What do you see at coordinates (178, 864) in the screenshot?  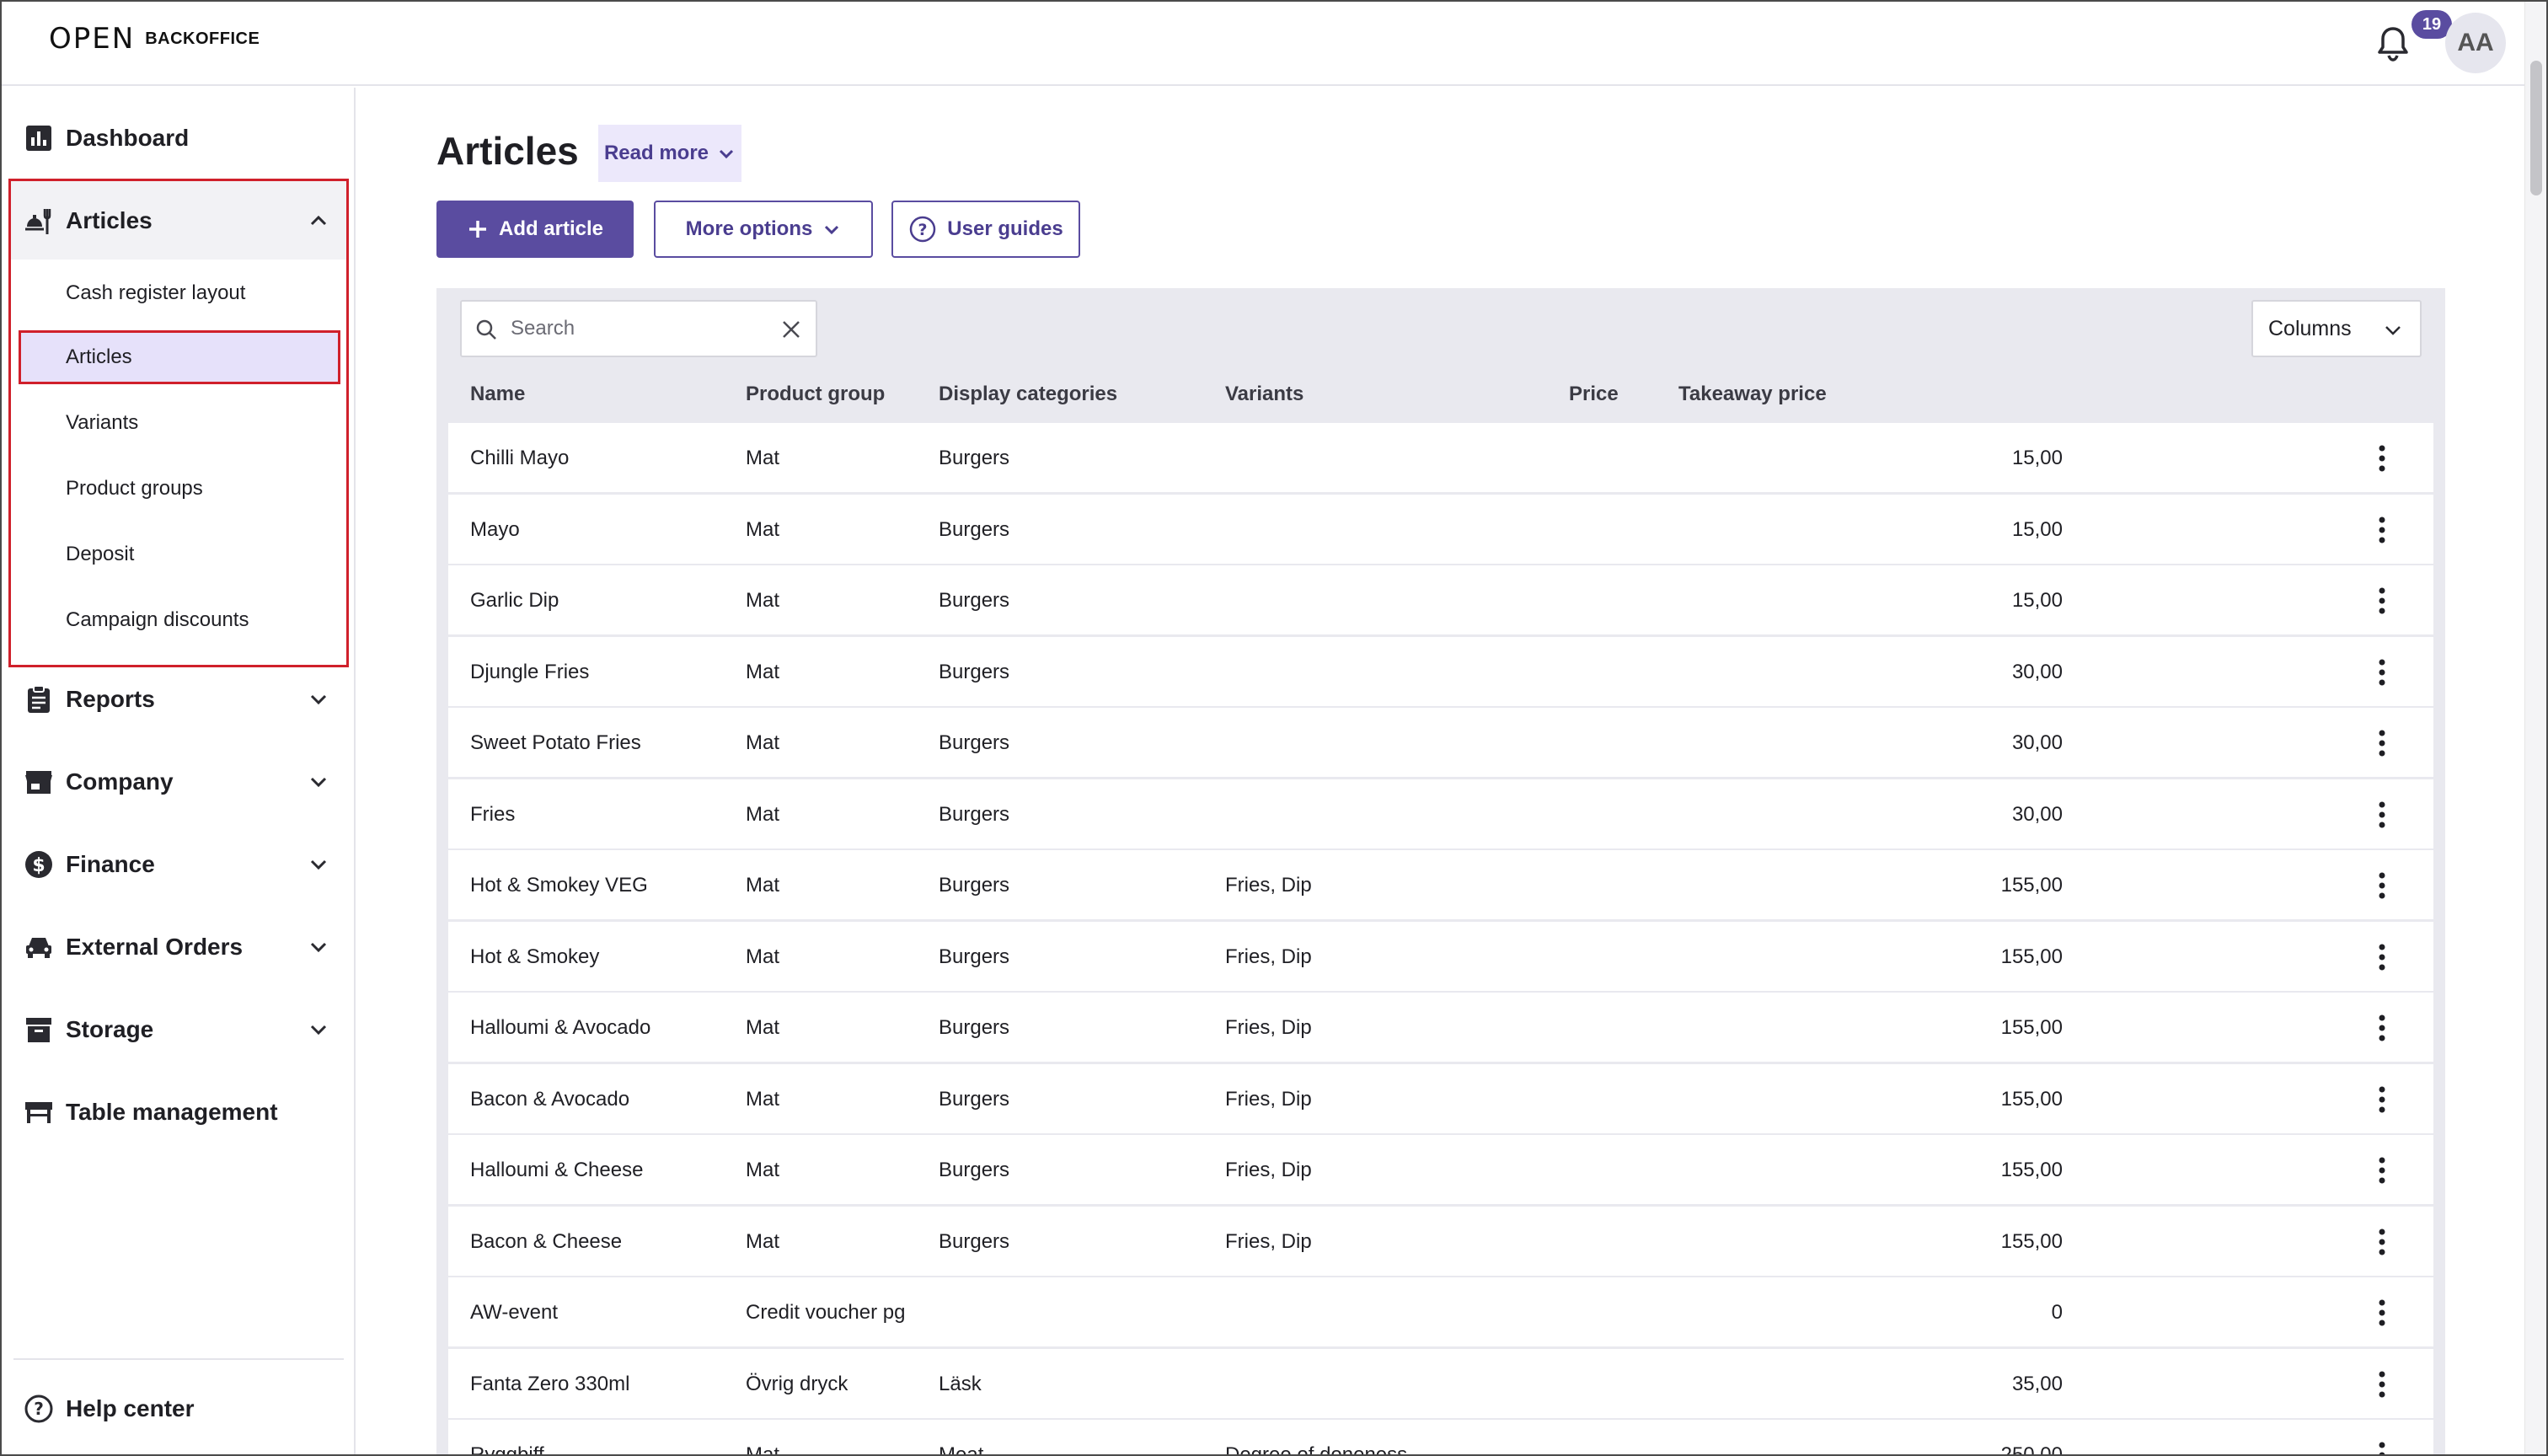 I see `sidebar-item-finance: $ Finance` at bounding box center [178, 864].